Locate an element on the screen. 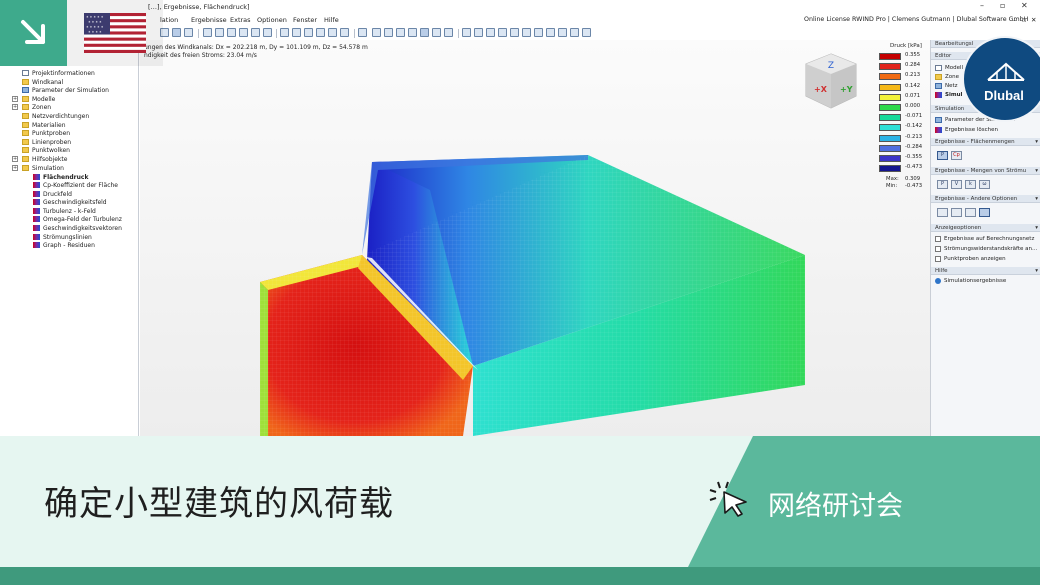 The height and width of the screenshot is (585, 1040). tree-item: Geschwindigkeitsfeld is located at coordinates (70, 202).